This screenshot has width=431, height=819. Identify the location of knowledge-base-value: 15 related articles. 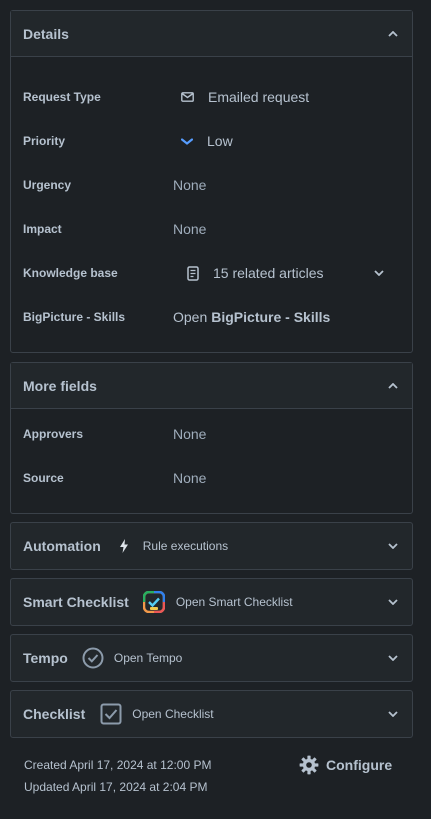
(268, 273).